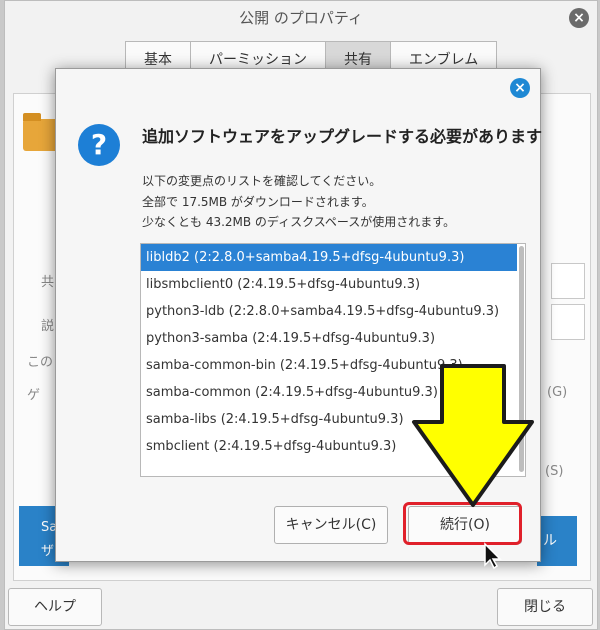 This screenshot has width=600, height=630. I want to click on dialog-message-line: 全部で 17.5MB がダウンロードされます。, so click(258, 202).